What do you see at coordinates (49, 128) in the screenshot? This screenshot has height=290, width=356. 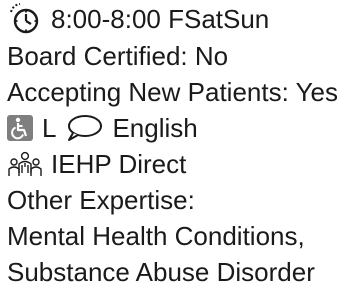 I see `accessibility-code: L` at bounding box center [49, 128].